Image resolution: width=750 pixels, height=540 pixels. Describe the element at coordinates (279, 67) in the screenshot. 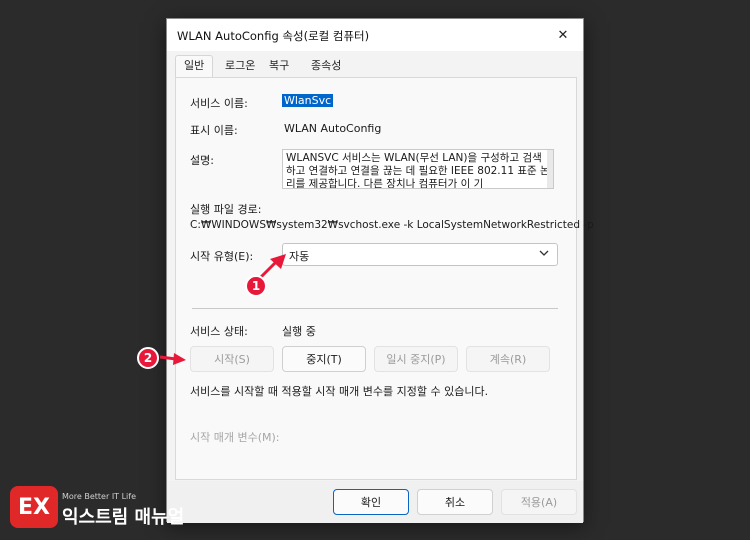

I see `tab-recovery: 복구` at that location.